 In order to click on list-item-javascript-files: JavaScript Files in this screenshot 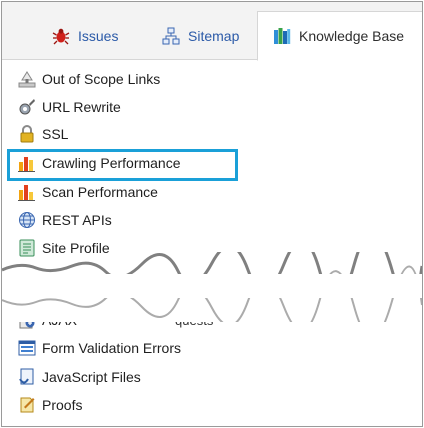, I will do `click(148, 377)`.